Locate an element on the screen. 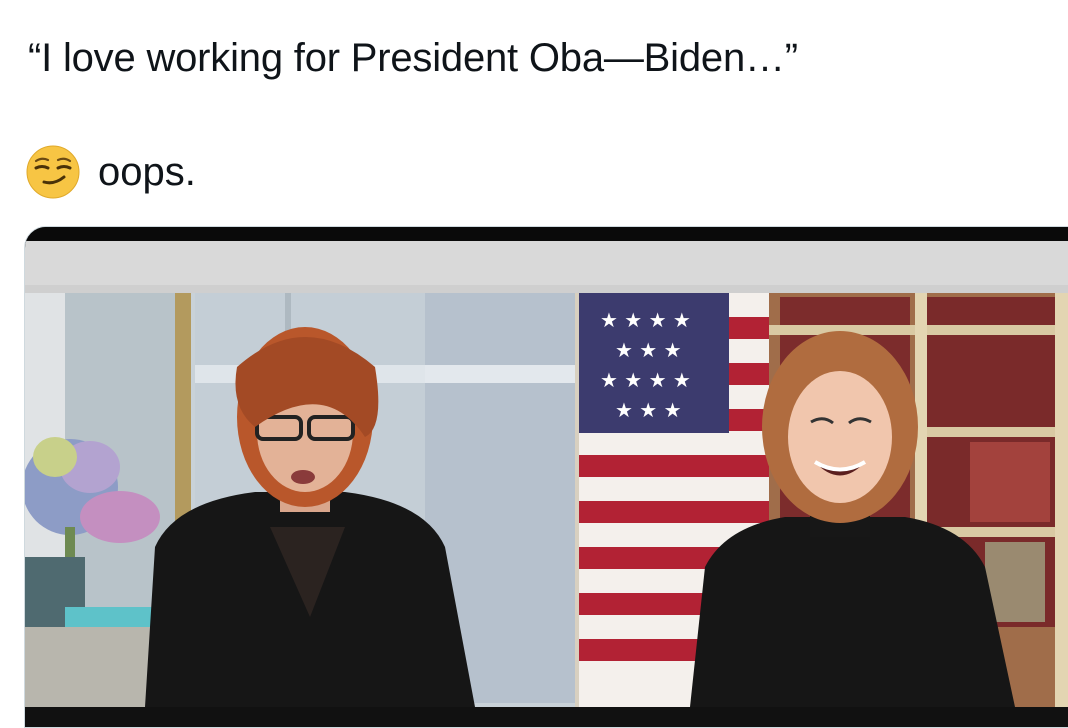  tweet-text-oops: oops. is located at coordinates (147, 171).